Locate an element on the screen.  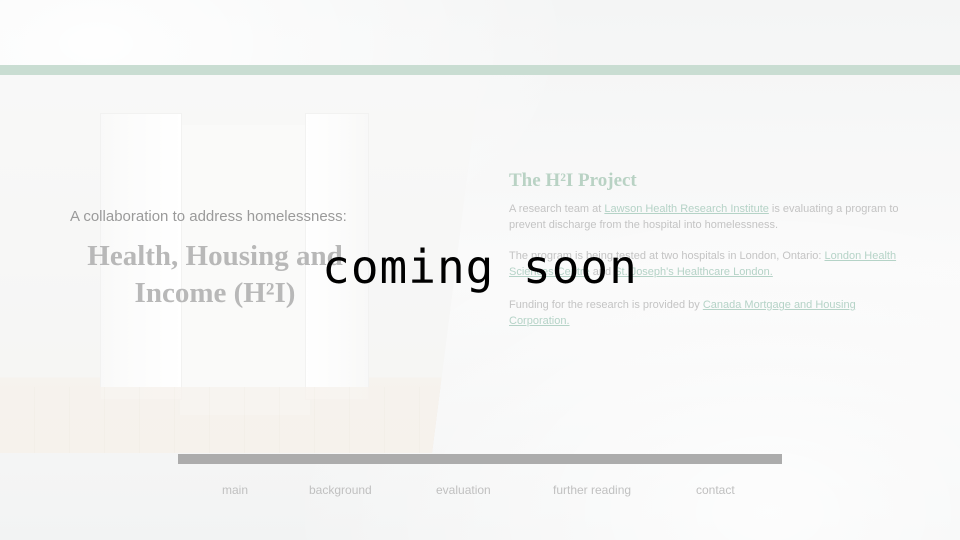
p1-text: A research team at is located at coordinates (557, 209).